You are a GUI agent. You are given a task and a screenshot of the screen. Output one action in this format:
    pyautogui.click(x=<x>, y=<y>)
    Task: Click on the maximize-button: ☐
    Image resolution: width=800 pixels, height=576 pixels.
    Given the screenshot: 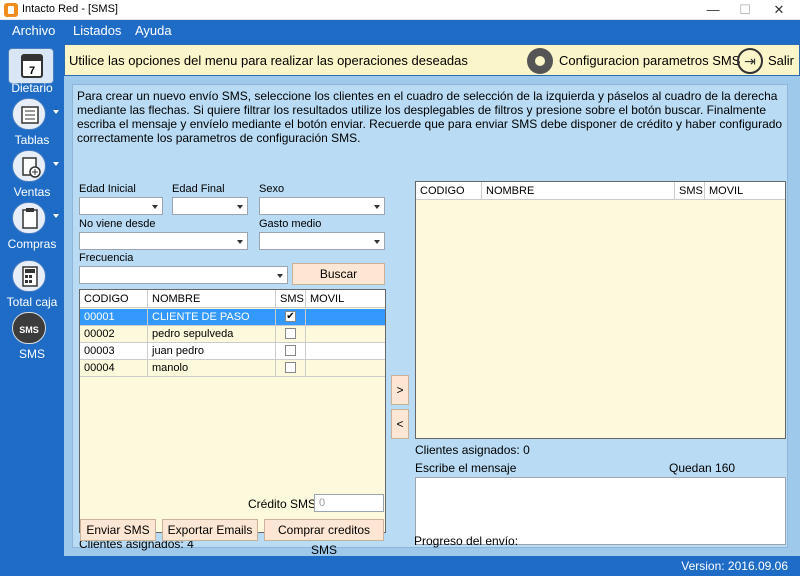 What is the action you would take?
    pyautogui.click(x=745, y=10)
    